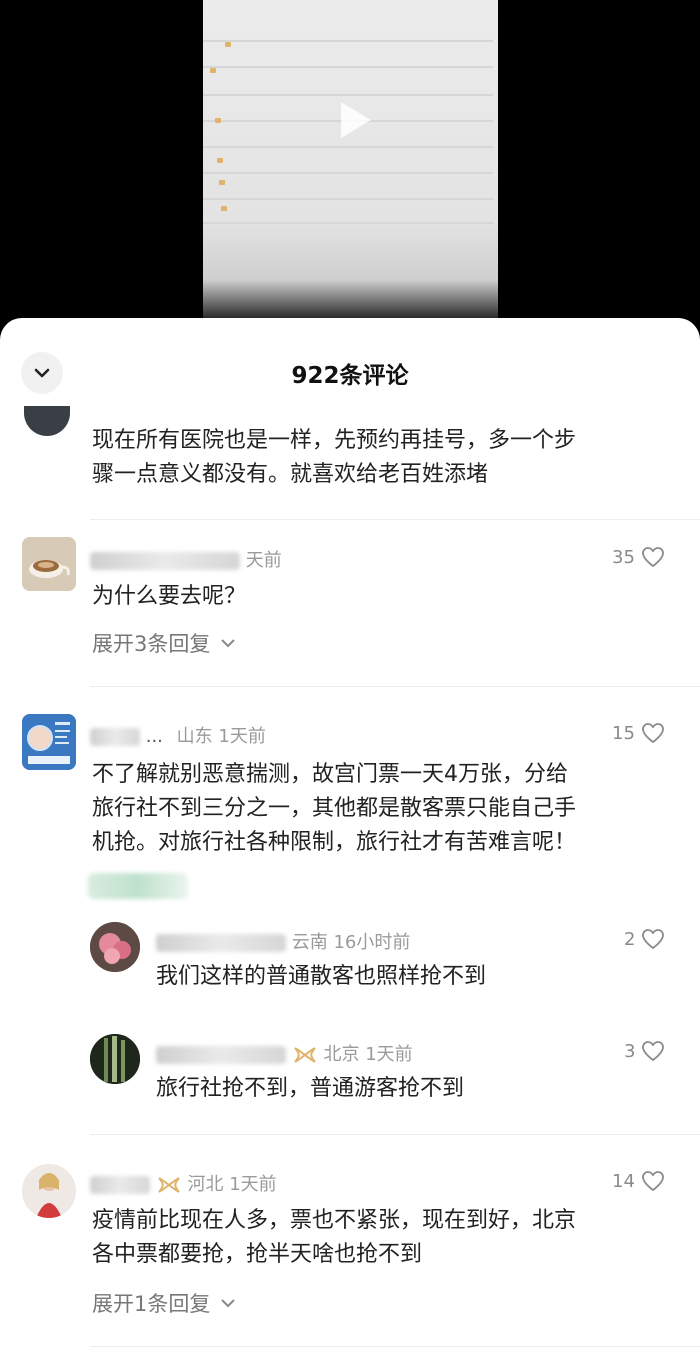 The image size is (700, 1361). Describe the element at coordinates (169, 596) in the screenshot. I see `comment-text: 为什么要去呢？` at that location.